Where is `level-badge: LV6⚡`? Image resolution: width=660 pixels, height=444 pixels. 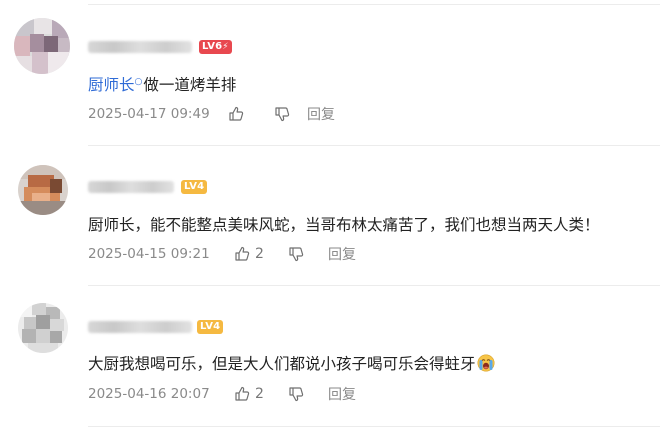
level-badge: LV6⚡ is located at coordinates (215, 47).